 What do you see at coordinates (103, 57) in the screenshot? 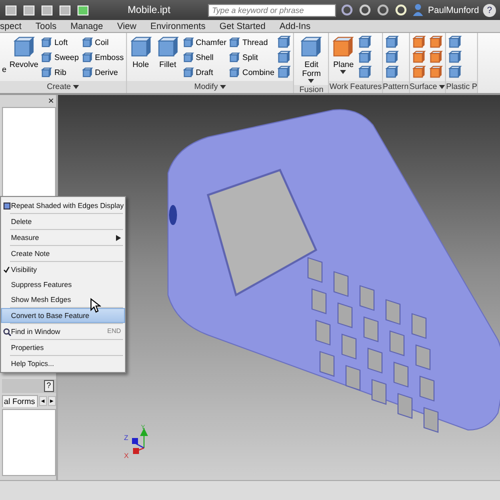
I see `ribbon-button: Emboss` at bounding box center [103, 57].